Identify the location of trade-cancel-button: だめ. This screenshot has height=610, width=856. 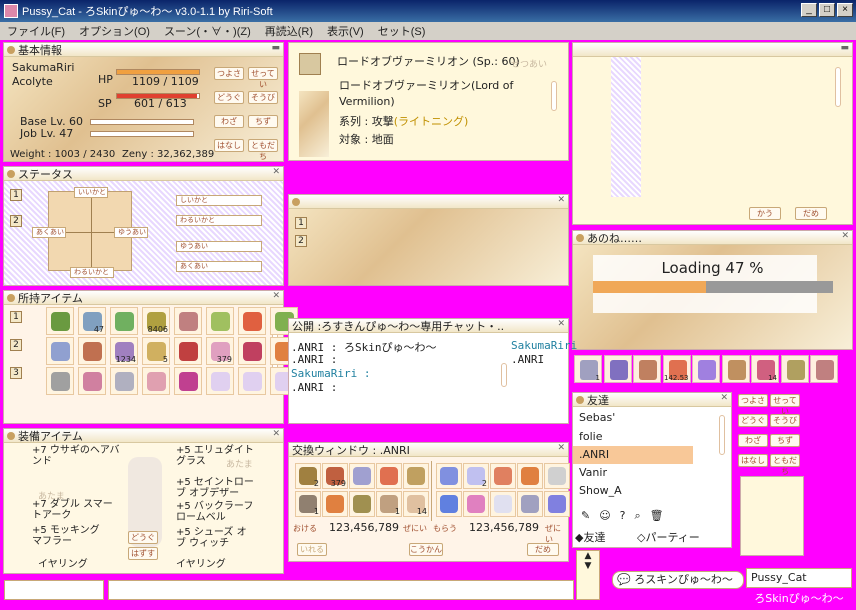
(543, 549).